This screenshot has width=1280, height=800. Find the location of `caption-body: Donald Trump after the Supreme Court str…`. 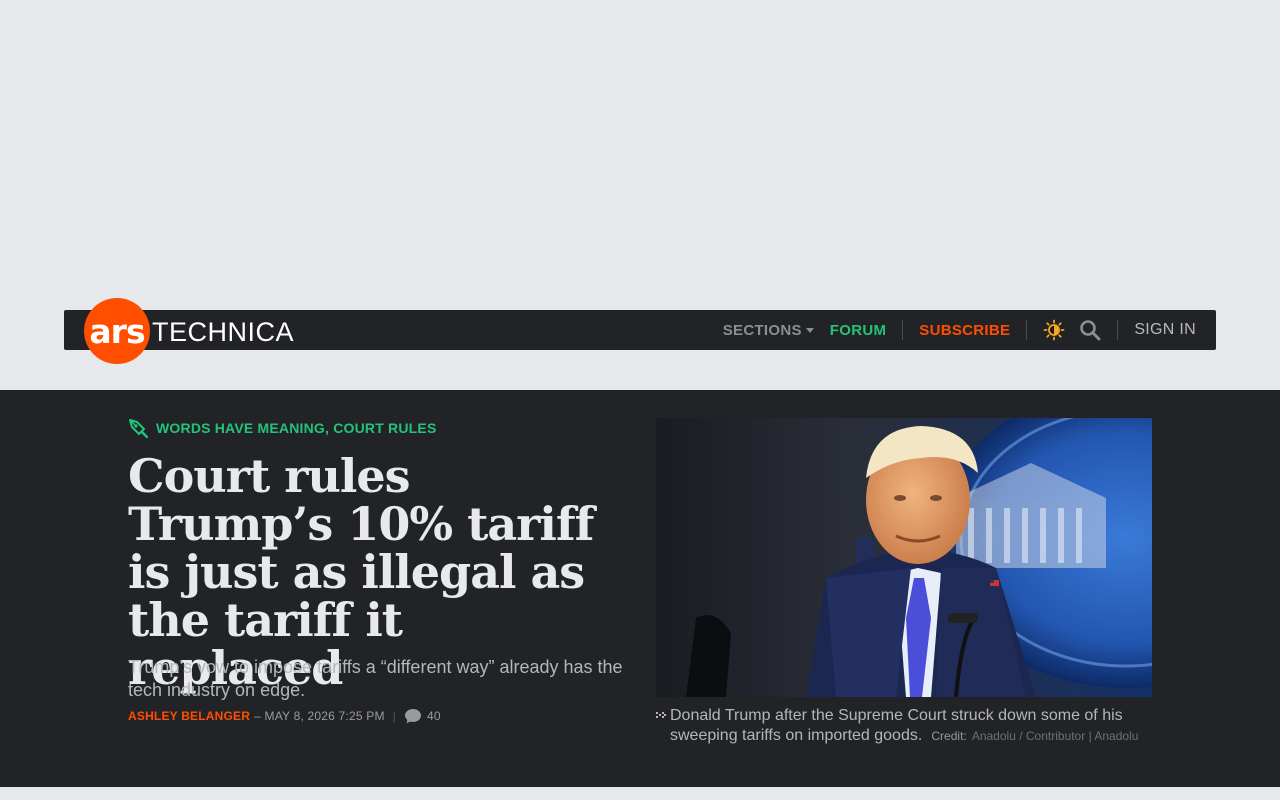

caption-body: Donald Trump after the Supreme Court str… is located at coordinates (905, 725).